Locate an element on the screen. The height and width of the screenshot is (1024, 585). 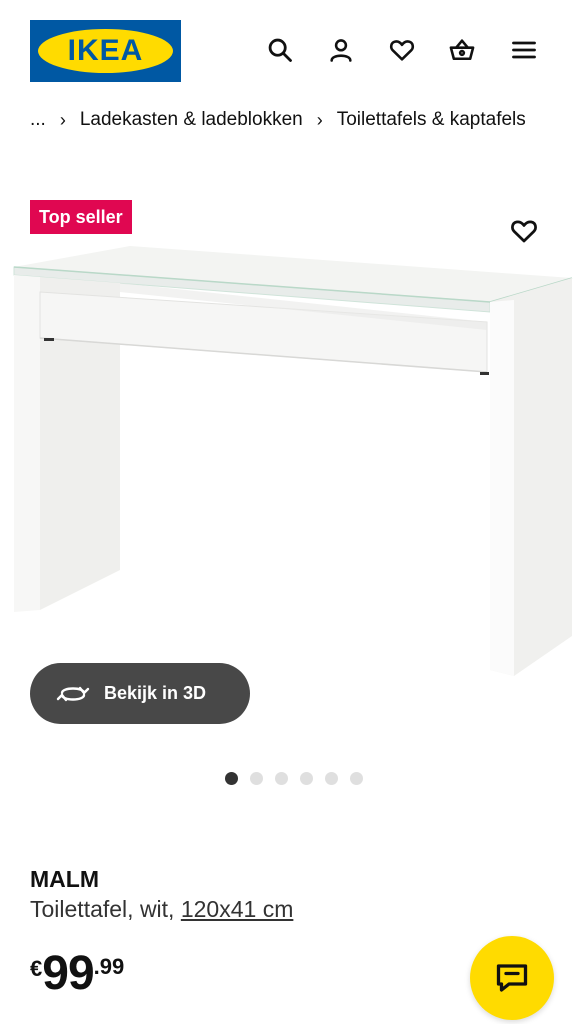
view-3d-button: Bekijk in 3D is located at coordinates (140, 693).